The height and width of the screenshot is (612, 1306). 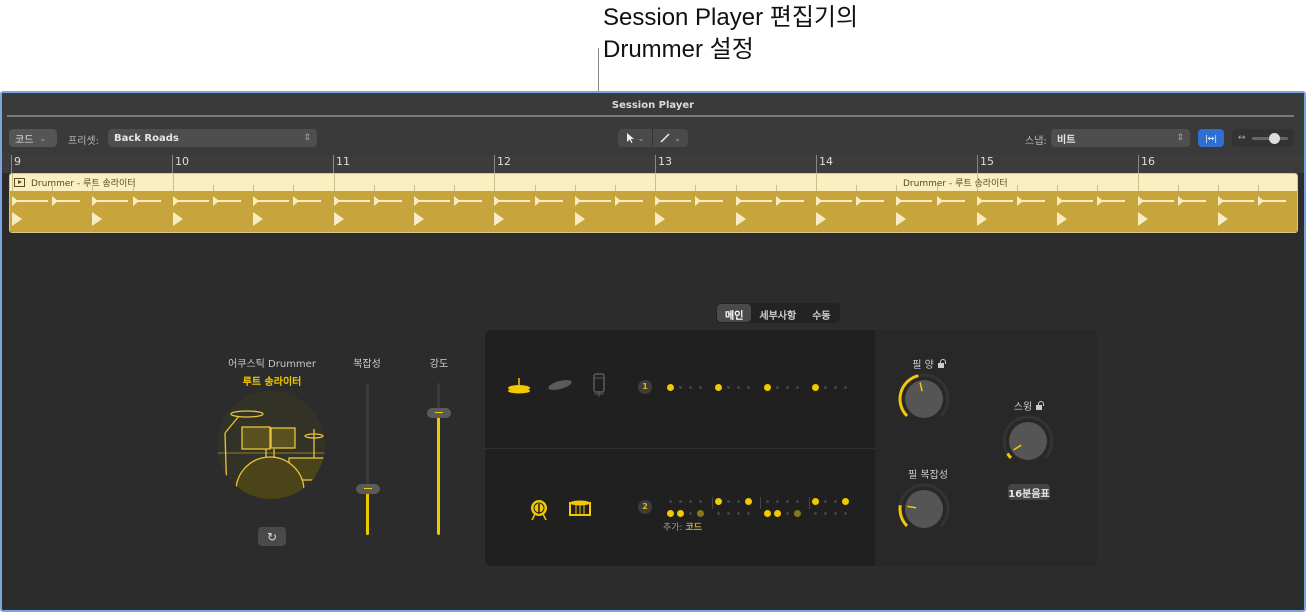 What do you see at coordinates (519, 385) in the screenshot?
I see `hihat-icon` at bounding box center [519, 385].